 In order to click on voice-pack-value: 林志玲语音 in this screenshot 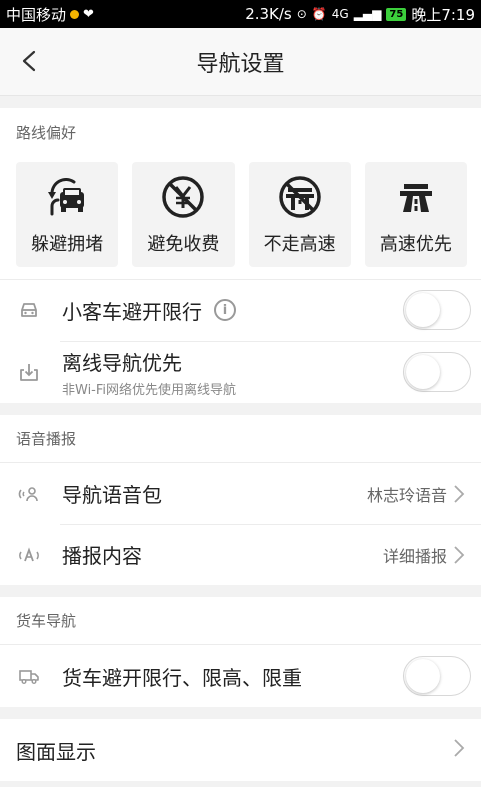, I will do `click(406, 495)`.